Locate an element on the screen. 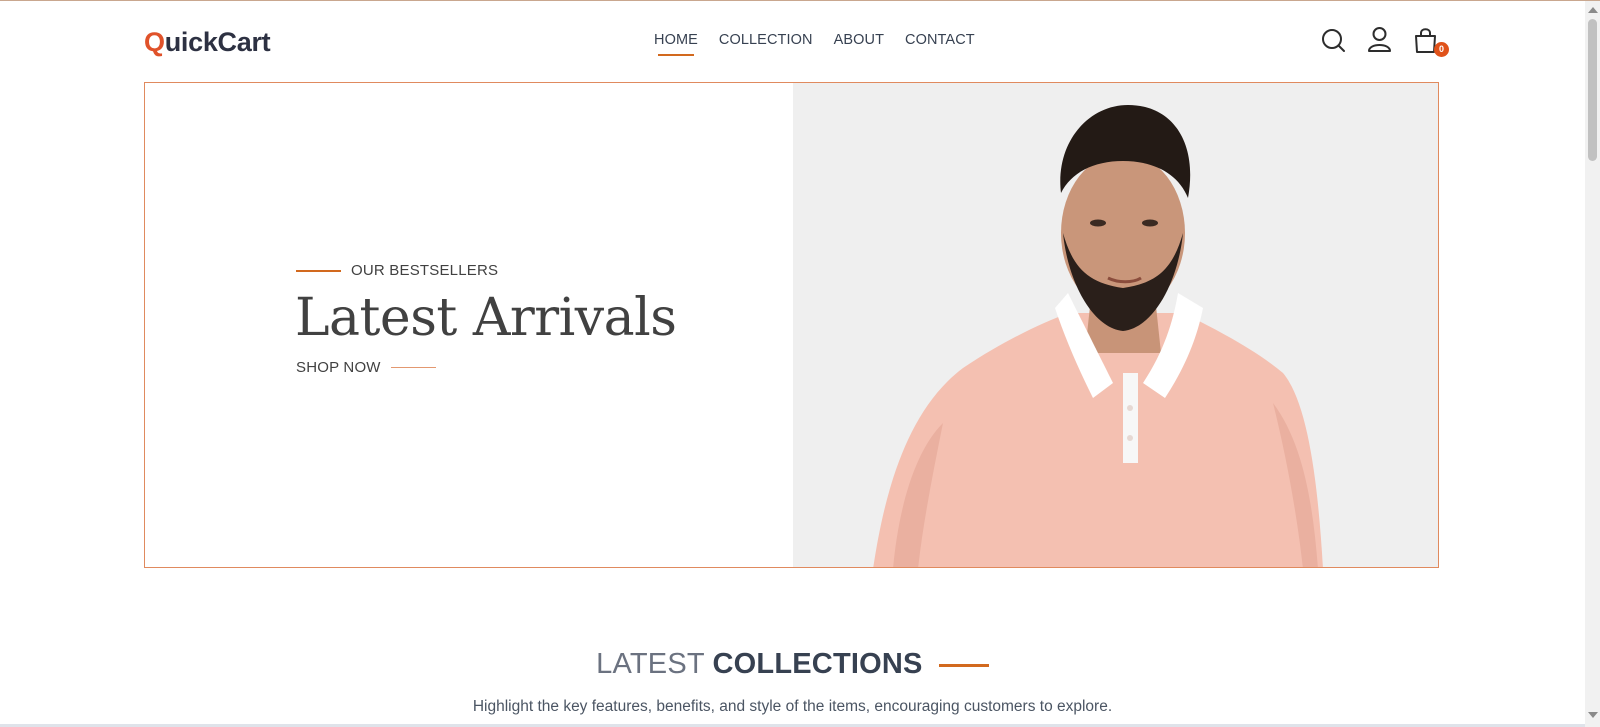  scrollbar-thumb is located at coordinates (1592, 90).